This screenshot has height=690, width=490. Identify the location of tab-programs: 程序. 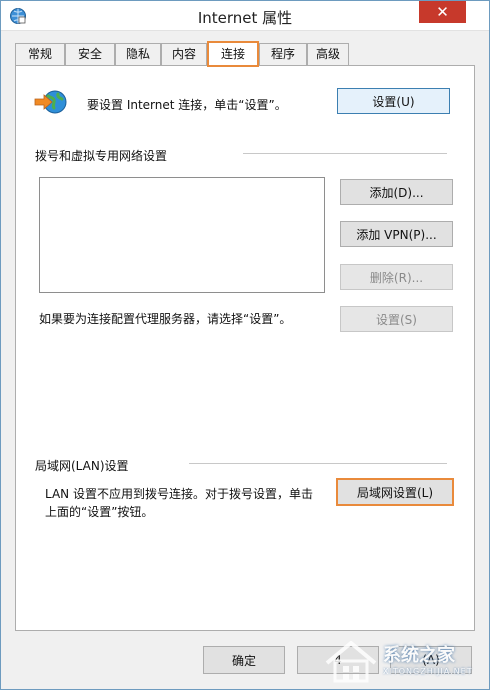
(283, 54).